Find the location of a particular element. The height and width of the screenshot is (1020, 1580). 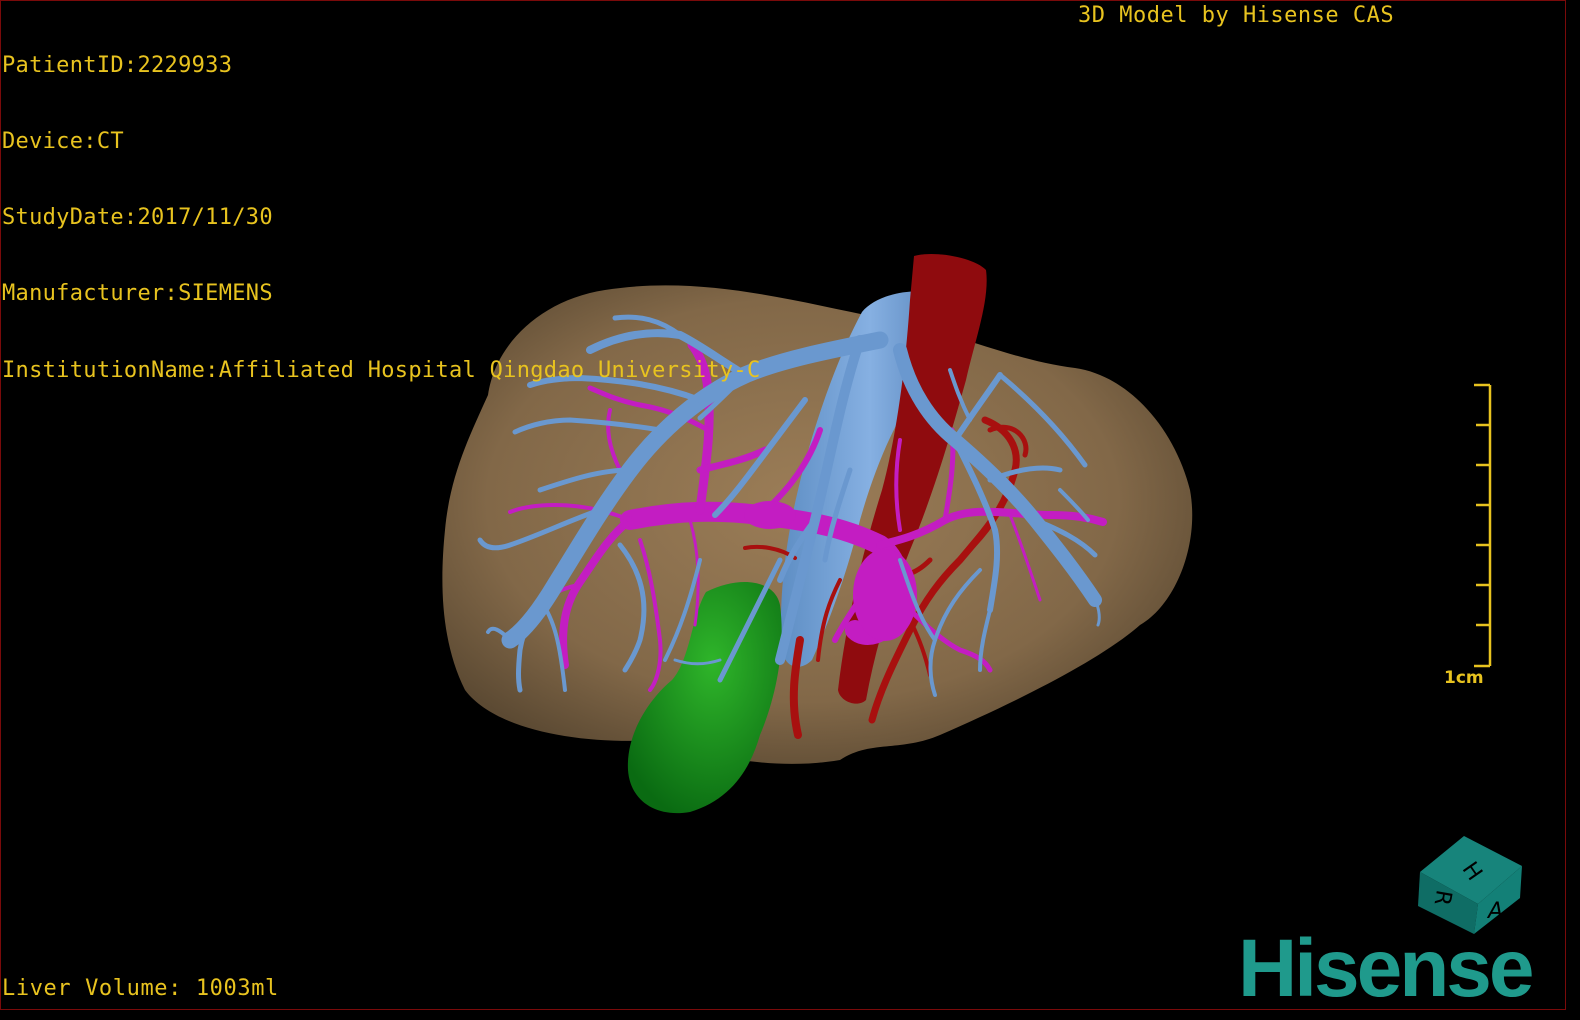

study-date-text: StudyDate:2017/11/30 is located at coordinates (137, 218).